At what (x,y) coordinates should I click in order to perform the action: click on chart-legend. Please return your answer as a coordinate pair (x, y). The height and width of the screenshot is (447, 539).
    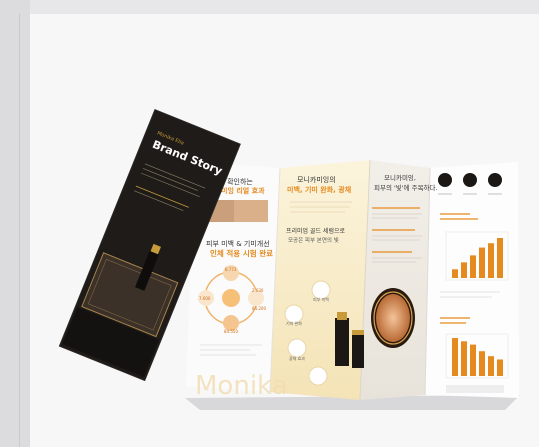
    Looking at the image, I should click on (475, 389).